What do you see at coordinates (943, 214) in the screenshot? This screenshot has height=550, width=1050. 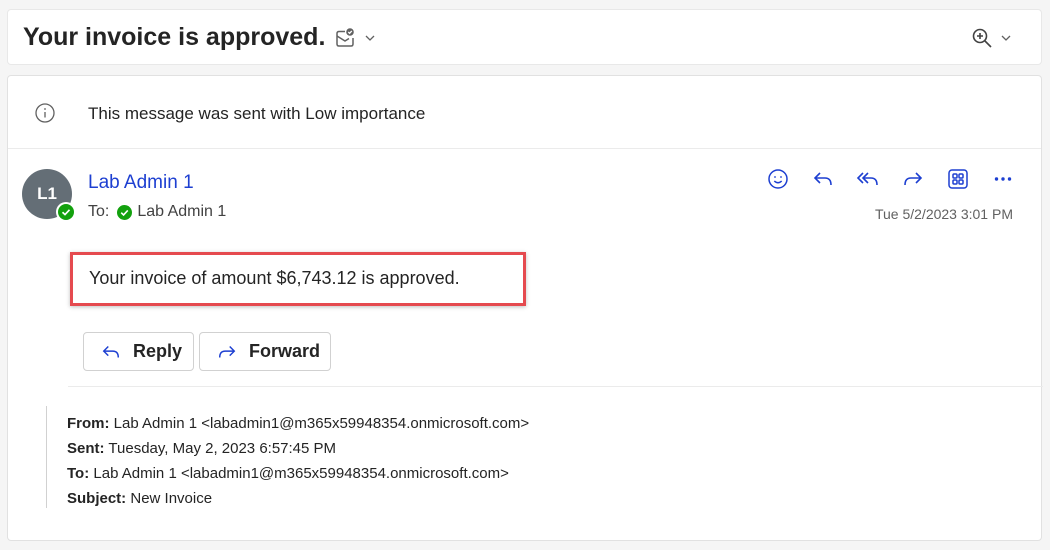 I see `message-timestamp: Tue 5/2/2023 3:01 PM` at bounding box center [943, 214].